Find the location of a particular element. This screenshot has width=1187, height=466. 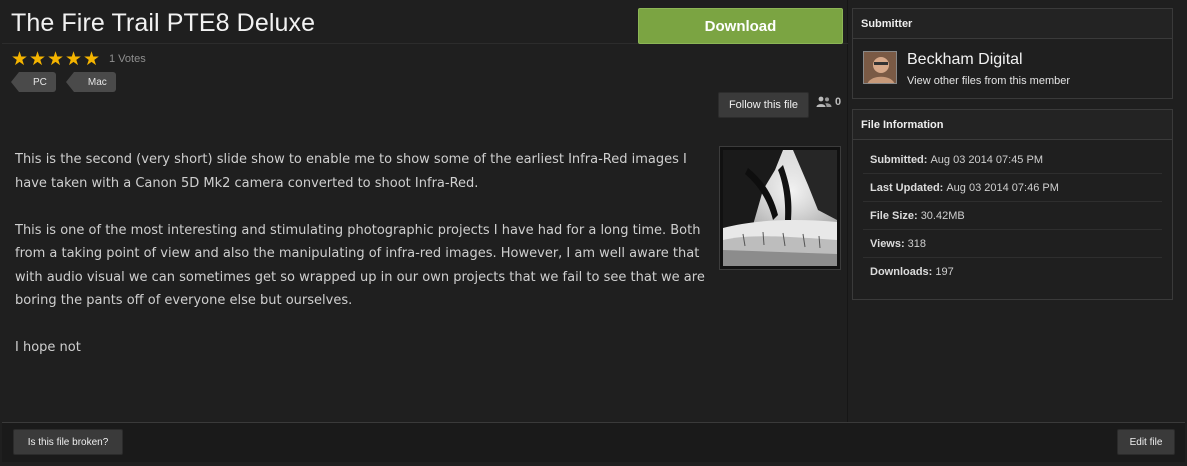

info-label: Submitted: is located at coordinates (899, 159).